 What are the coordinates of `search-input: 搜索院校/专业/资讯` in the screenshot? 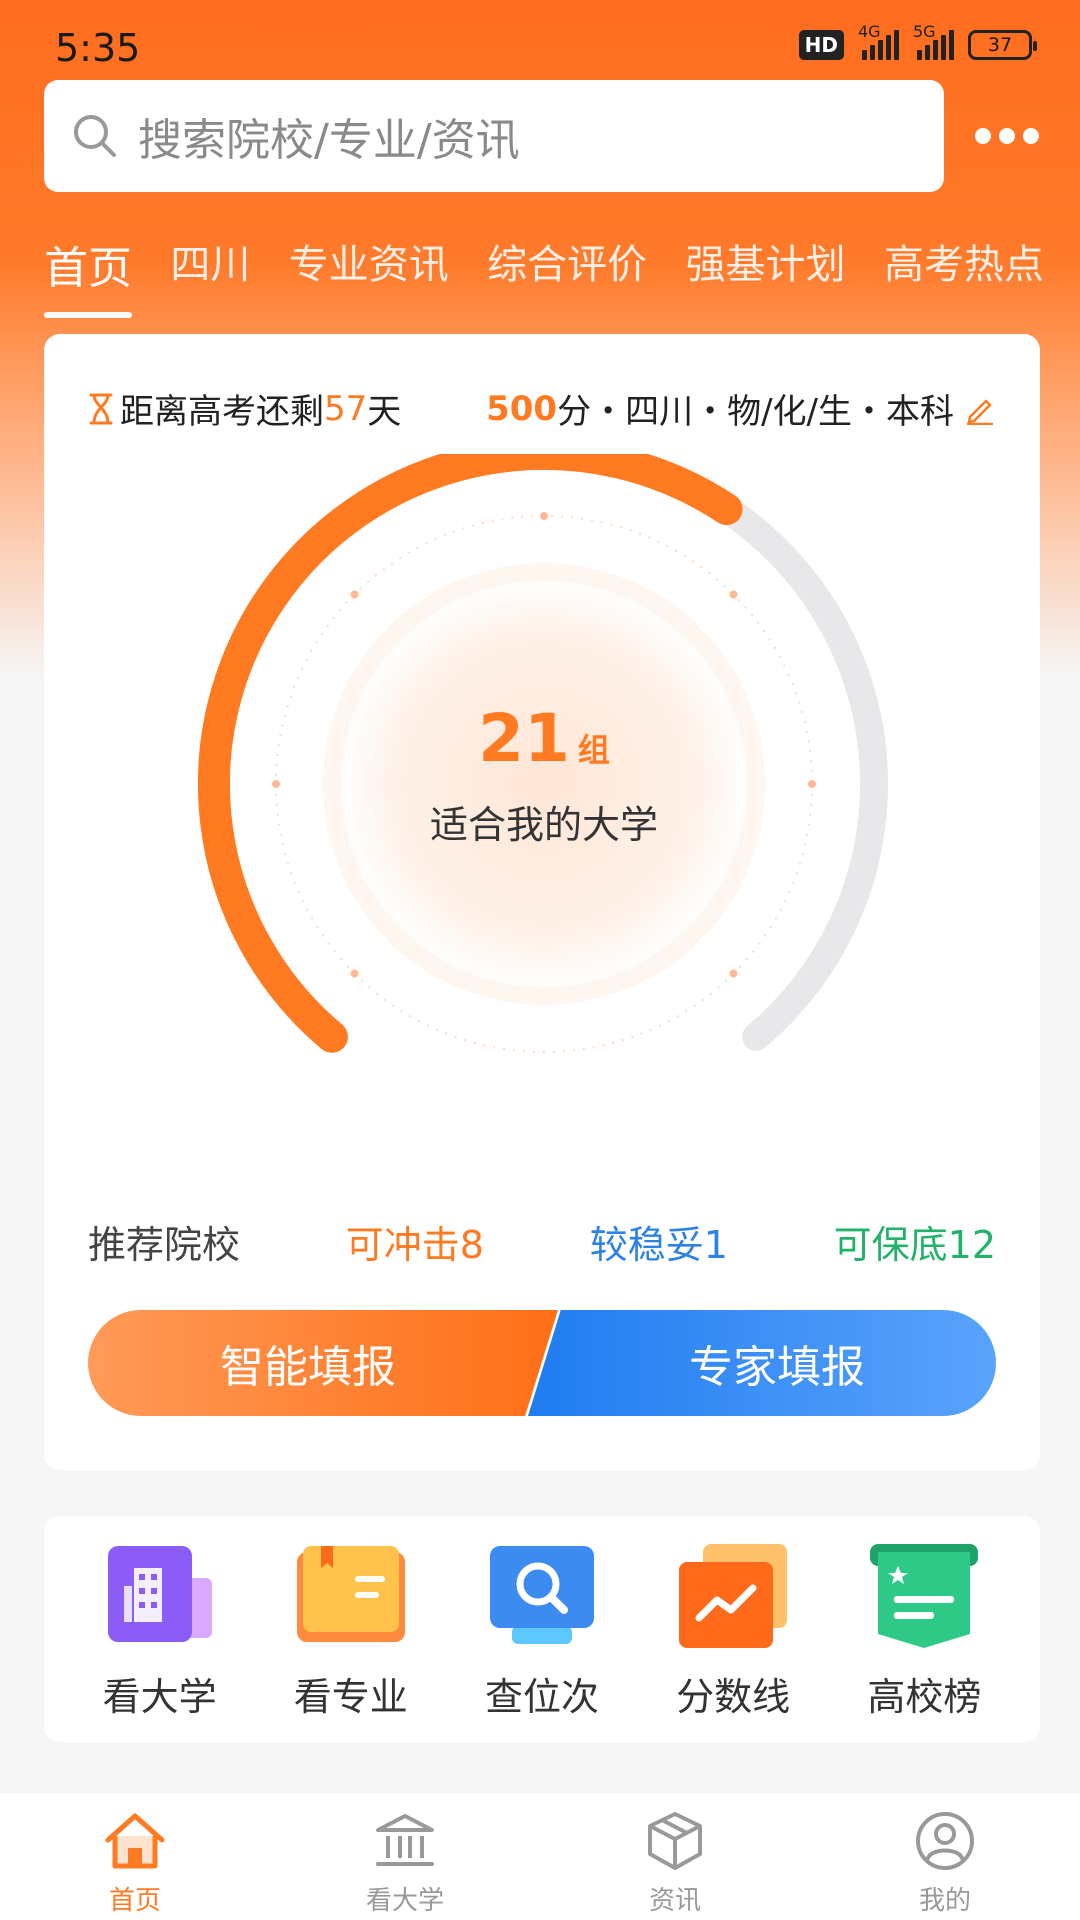 It's located at (494, 136).